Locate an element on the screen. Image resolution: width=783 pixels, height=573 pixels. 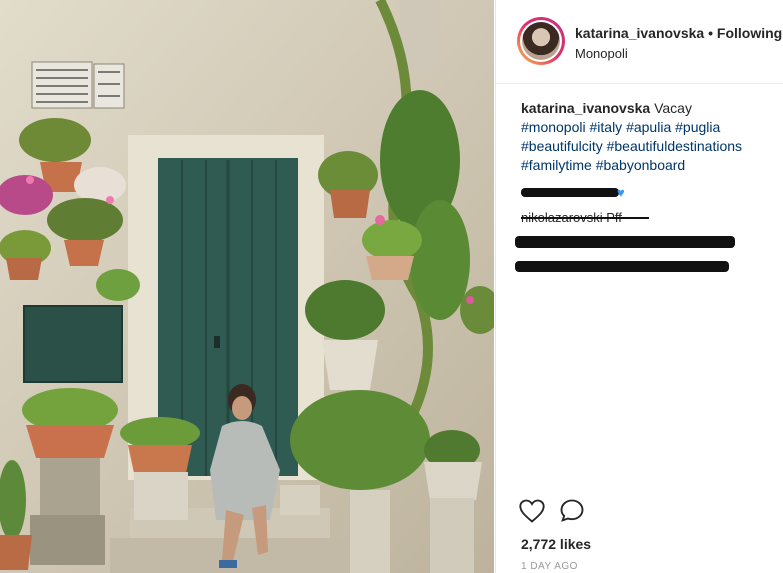
following-button: Following is located at coordinates (749, 33).